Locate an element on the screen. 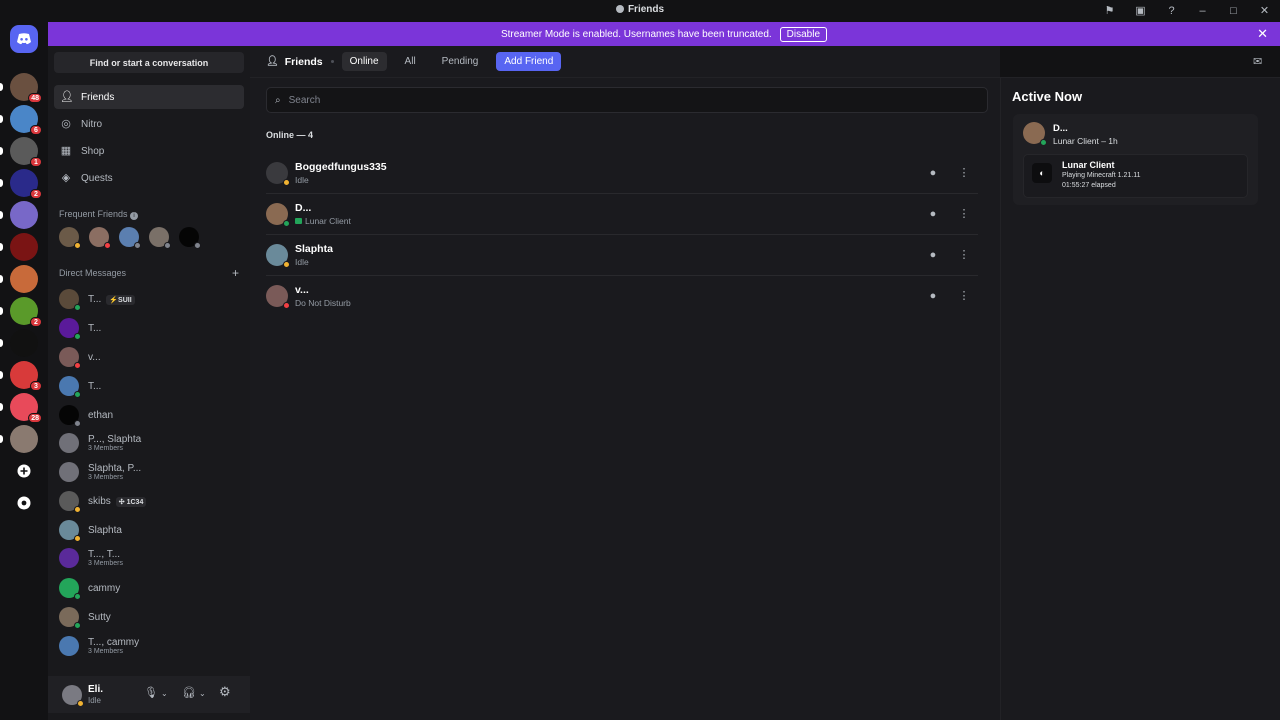 This screenshot has width=1280, height=720. microphone-icon: 🎙︎ is located at coordinates (151, 692).